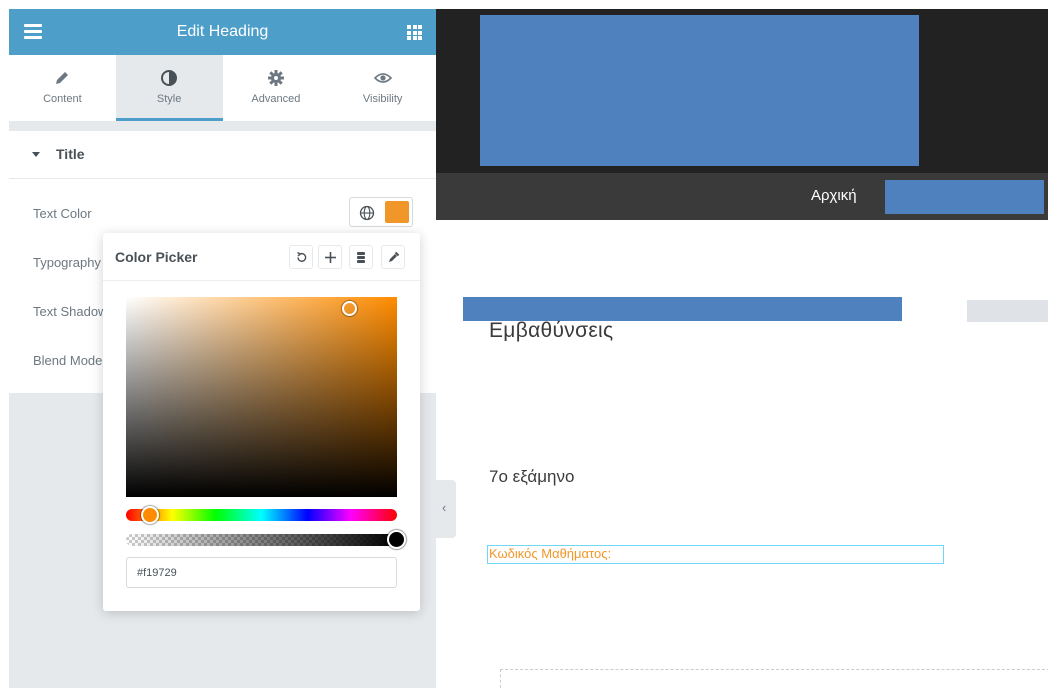 This screenshot has width=1048, height=688. I want to click on tab-visibility-label: Visibility, so click(382, 99).